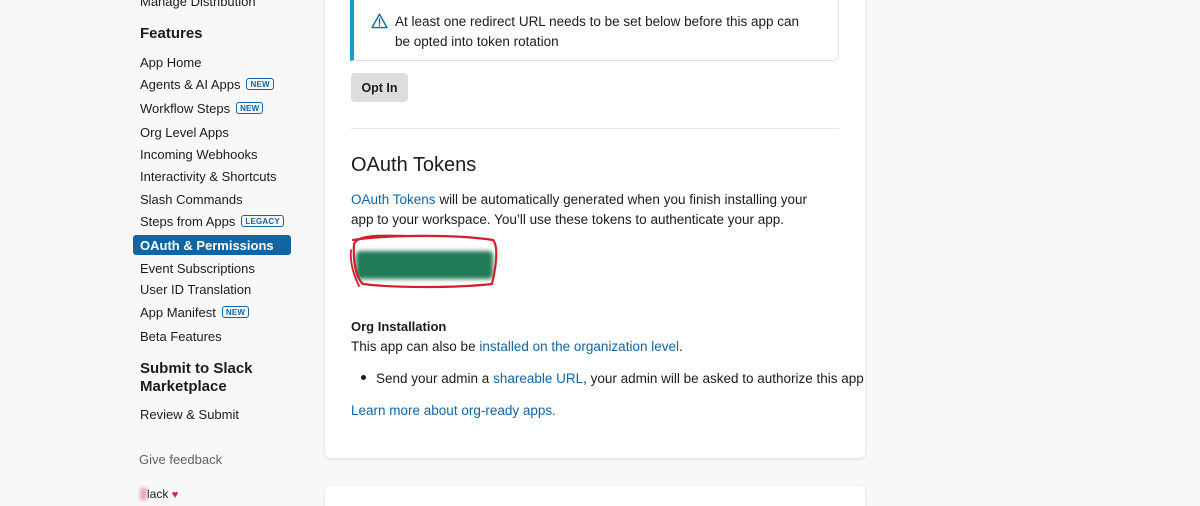 The width and height of the screenshot is (1200, 506). I want to click on sidebar-item-label: App Manifest, so click(178, 312).